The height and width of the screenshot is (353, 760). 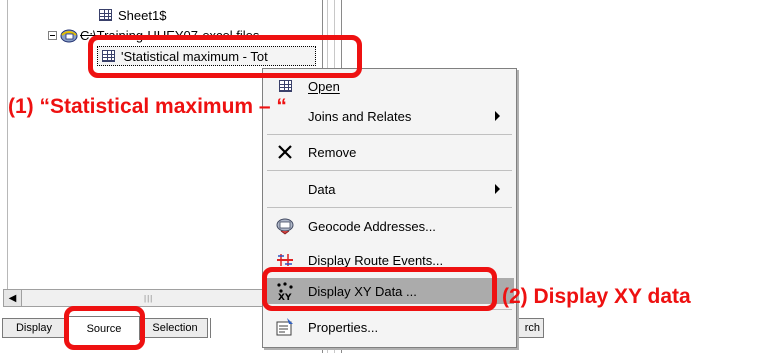 I want to click on highlight-box-selected-table, so click(x=225, y=56).